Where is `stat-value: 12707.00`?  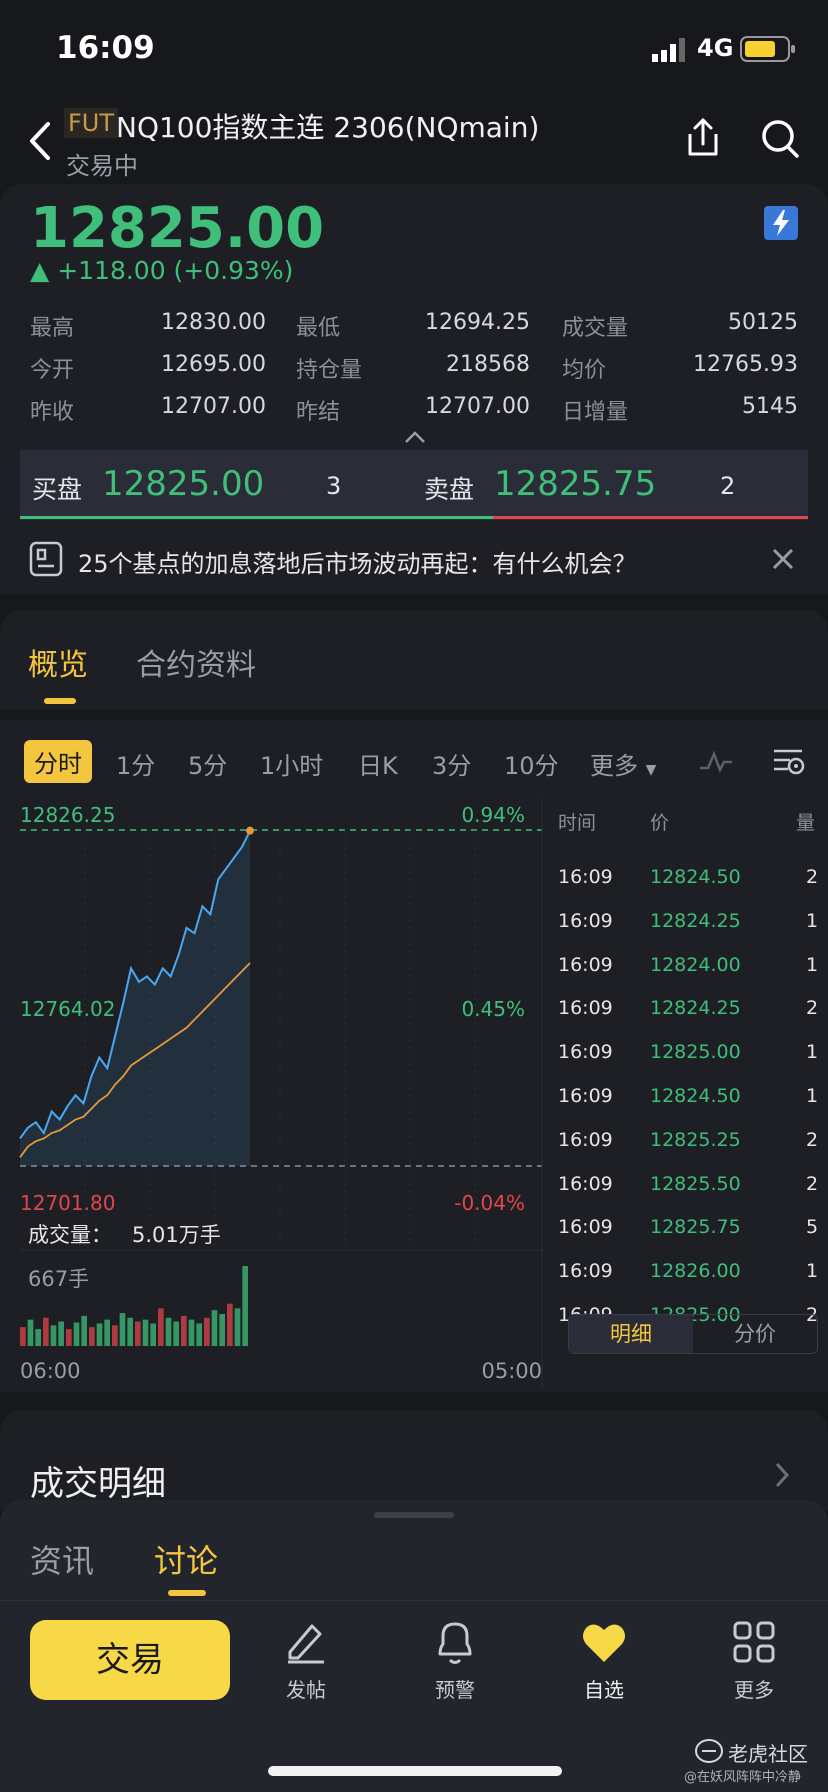 stat-value: 12707.00 is located at coordinates (477, 406).